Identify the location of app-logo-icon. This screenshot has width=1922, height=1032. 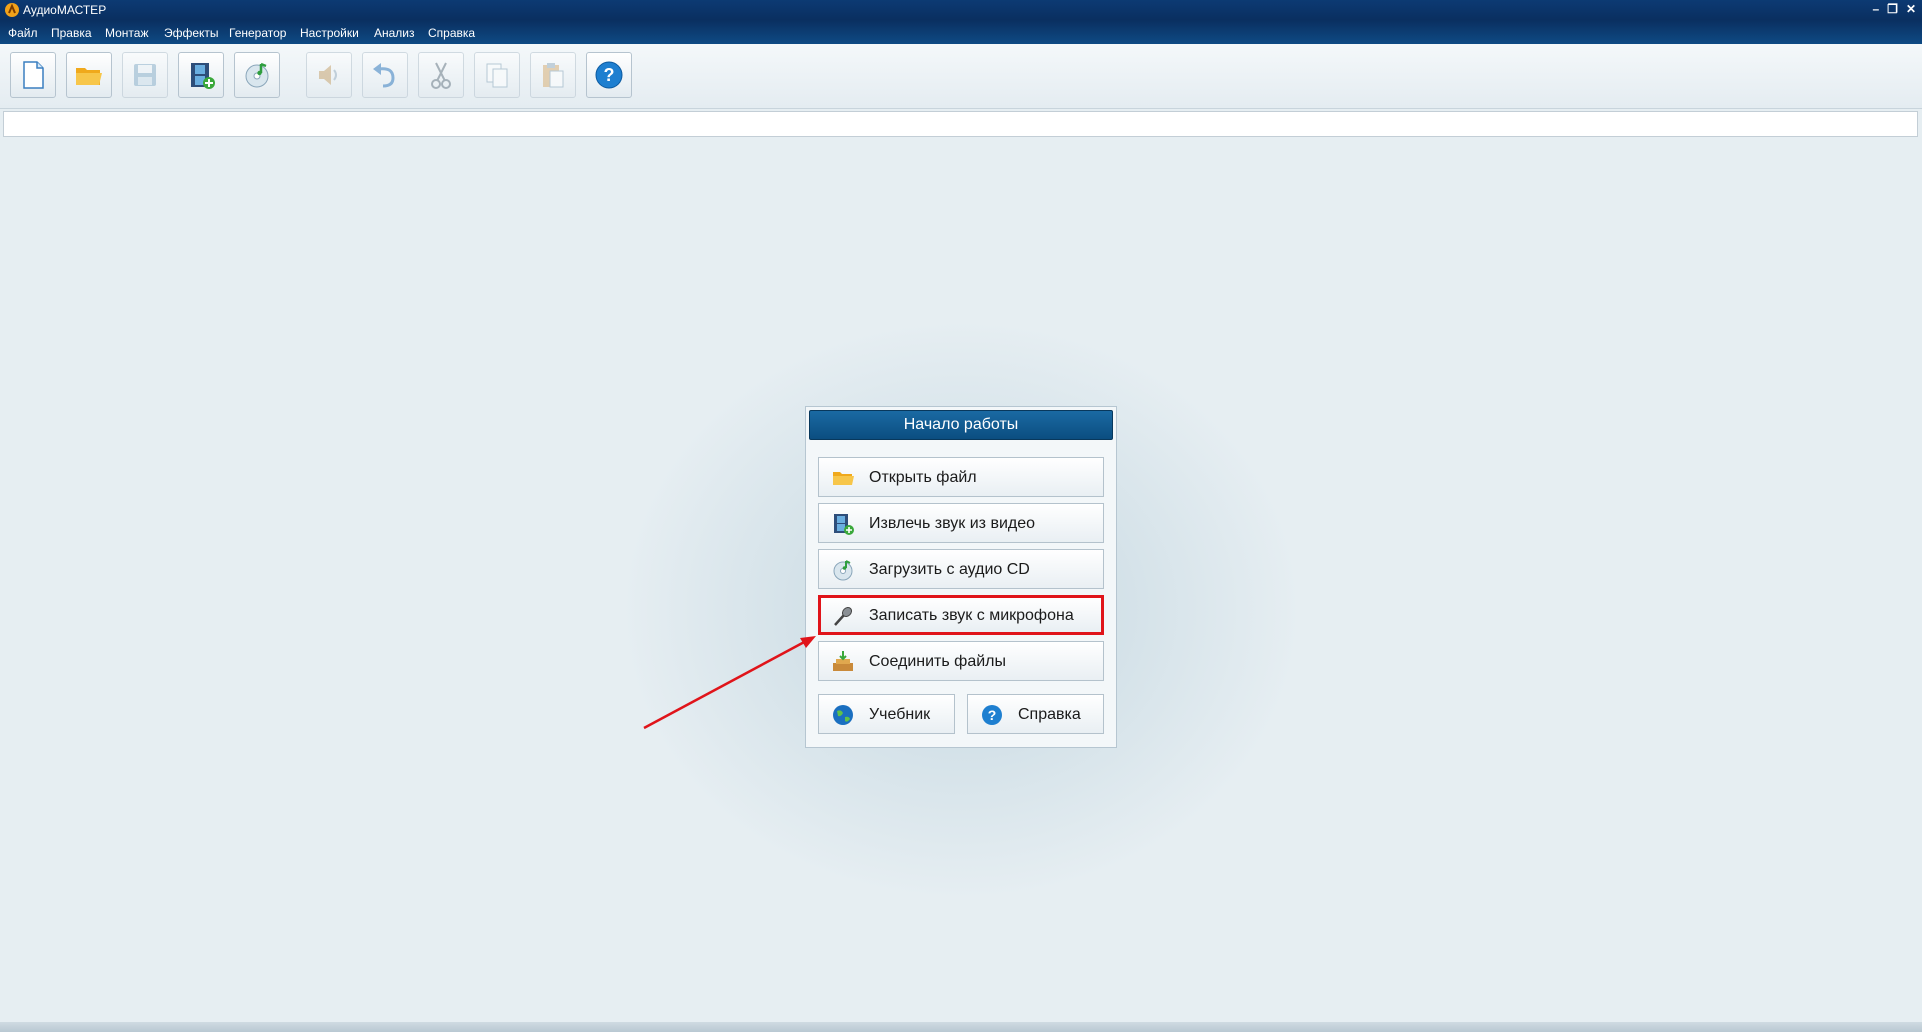
(12, 10).